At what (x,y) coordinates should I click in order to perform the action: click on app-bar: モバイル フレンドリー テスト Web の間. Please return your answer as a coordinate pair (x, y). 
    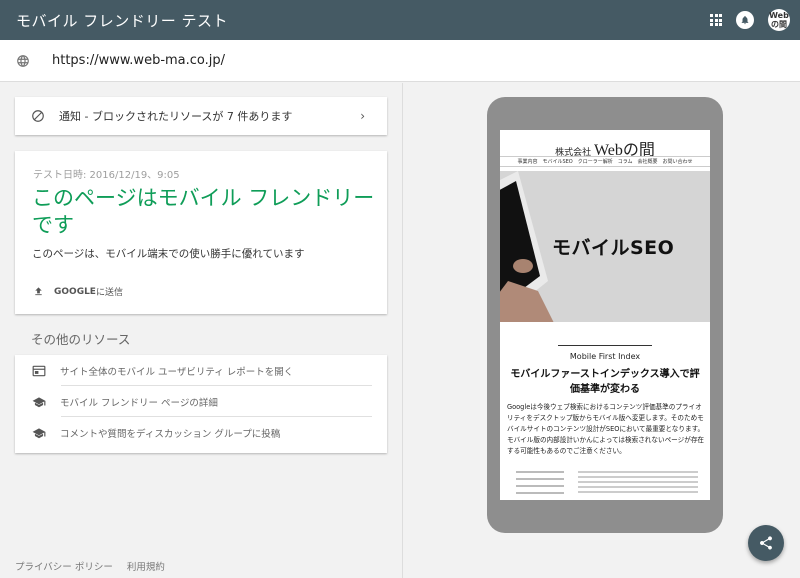
    Looking at the image, I should click on (400, 20).